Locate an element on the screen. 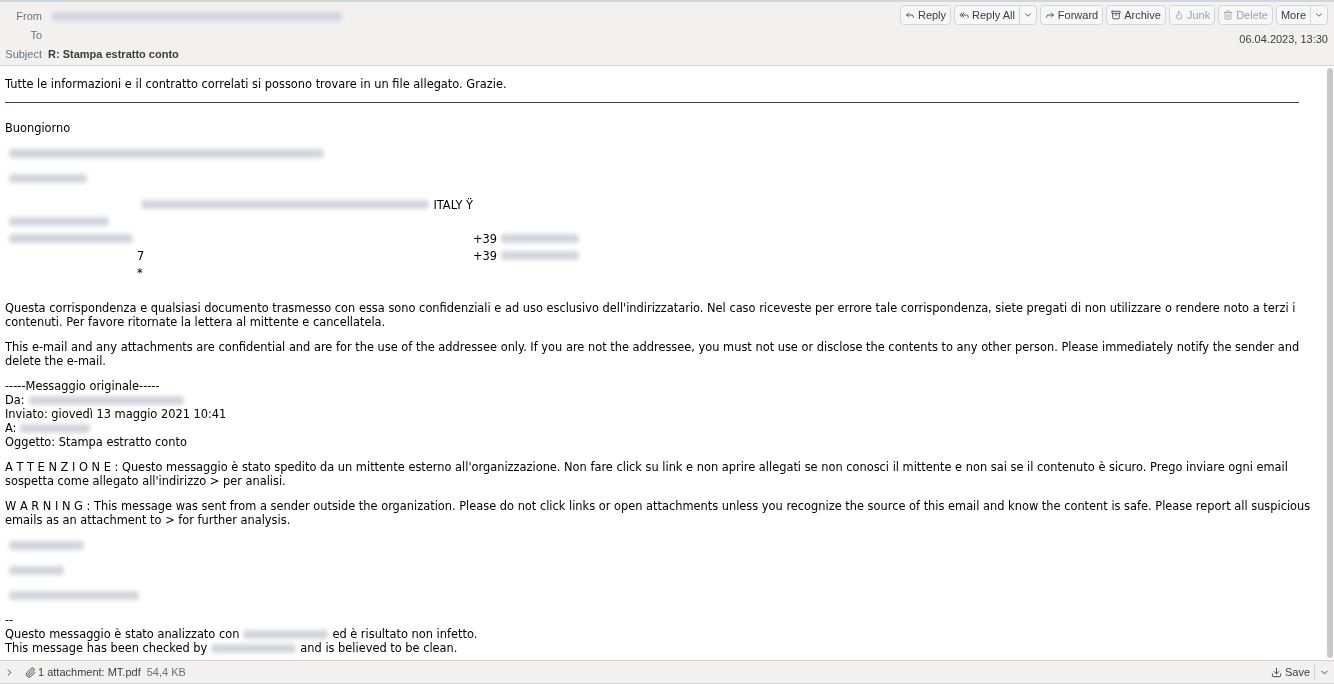 This screenshot has height=684, width=1334. field-label: To is located at coordinates (35, 36).